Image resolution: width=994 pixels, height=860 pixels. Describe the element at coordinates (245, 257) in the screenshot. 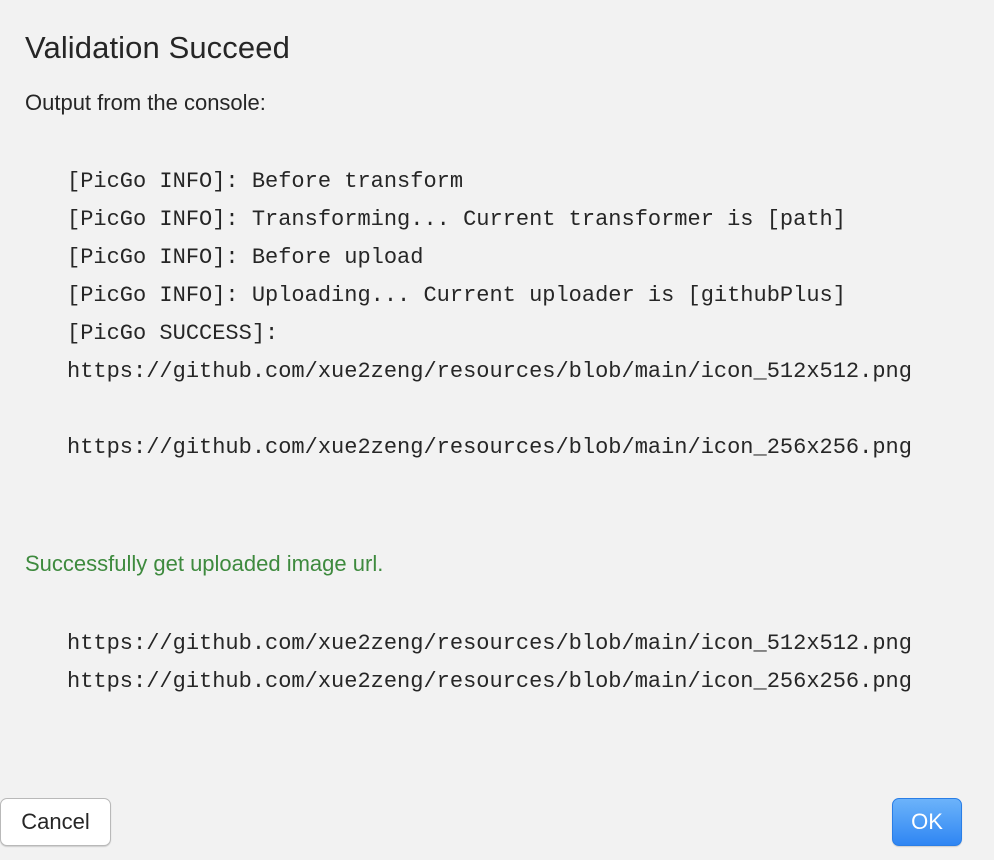

I see `console-line: [PicGo INFO]: Before upload` at that location.